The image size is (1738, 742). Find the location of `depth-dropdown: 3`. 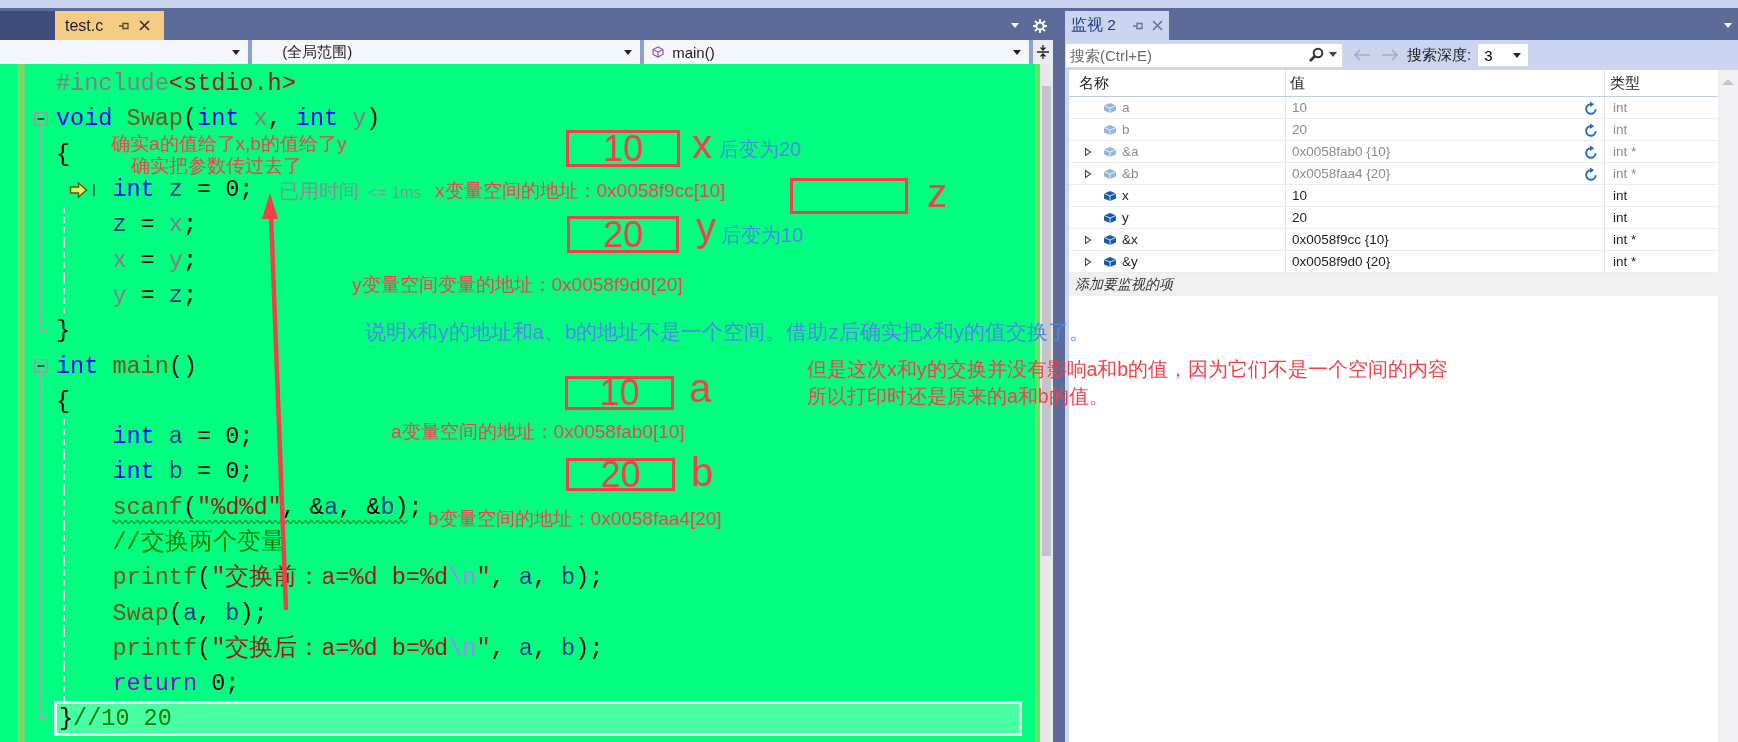

depth-dropdown: 3 is located at coordinates (1503, 55).